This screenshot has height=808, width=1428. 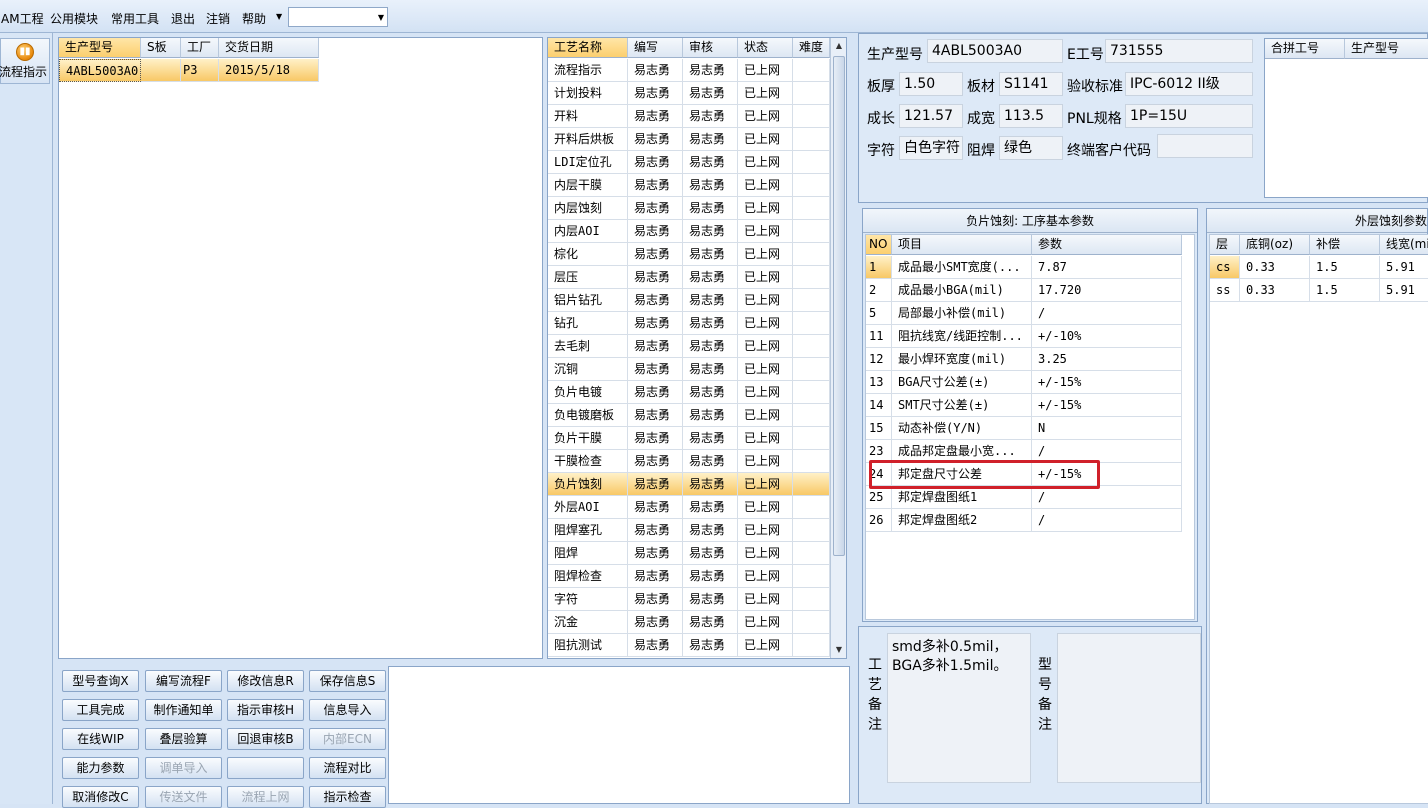 What do you see at coordinates (1345, 267) in the screenshot?
I see `outer-cell-comp: 1.5` at bounding box center [1345, 267].